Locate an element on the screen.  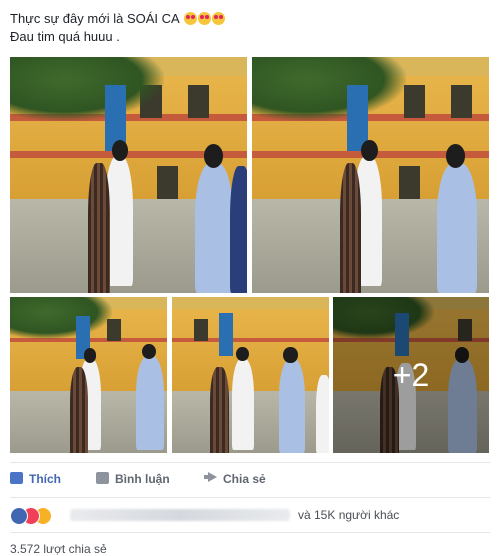
post-photo-5-more: +2 is located at coordinates (411, 375).